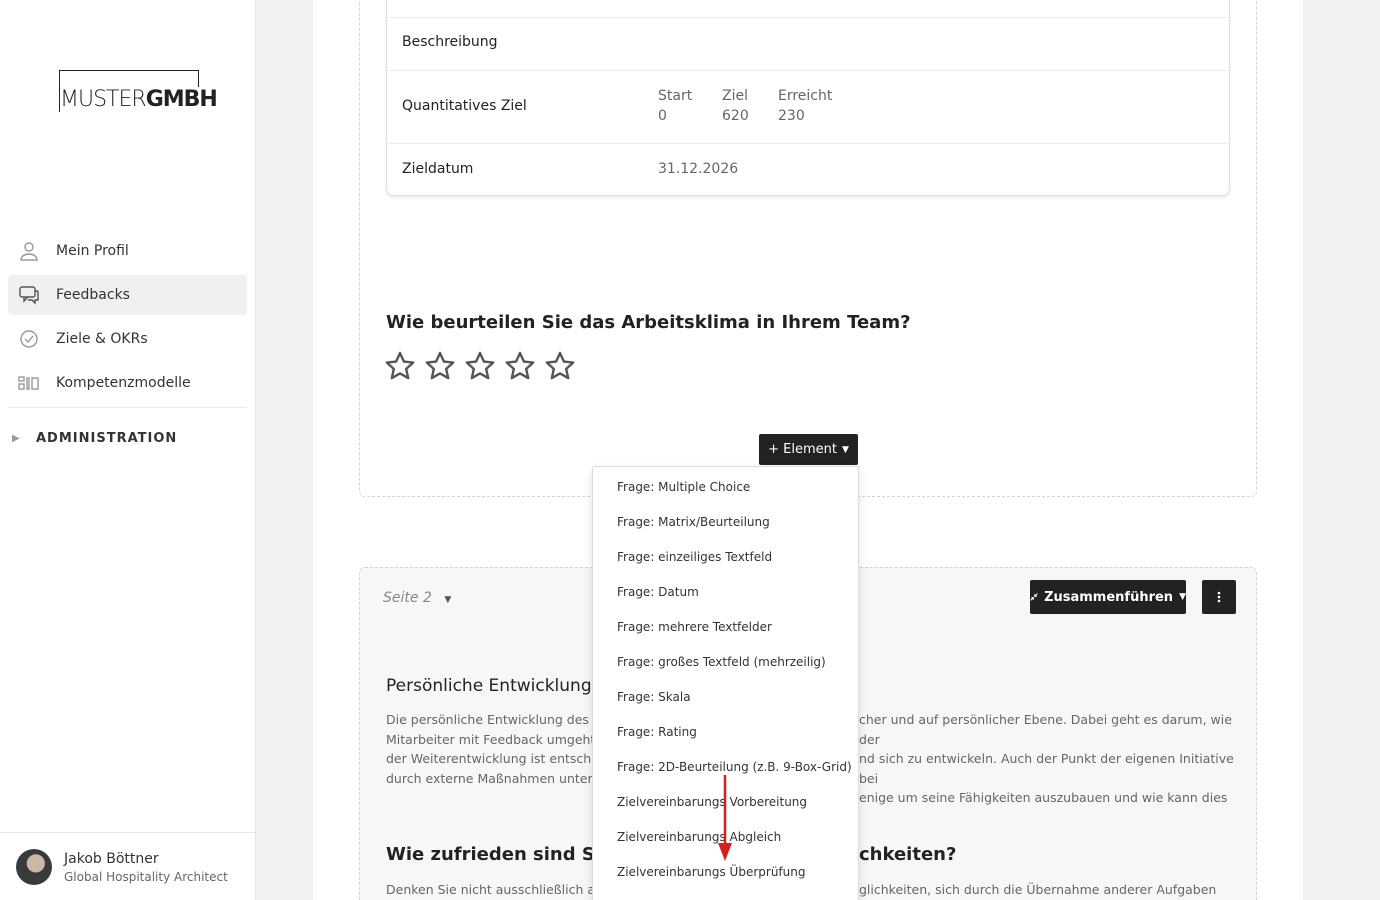 This screenshot has height=900, width=1380. What do you see at coordinates (735, 96) in the screenshot?
I see `quant-target-label: Ziel` at bounding box center [735, 96].